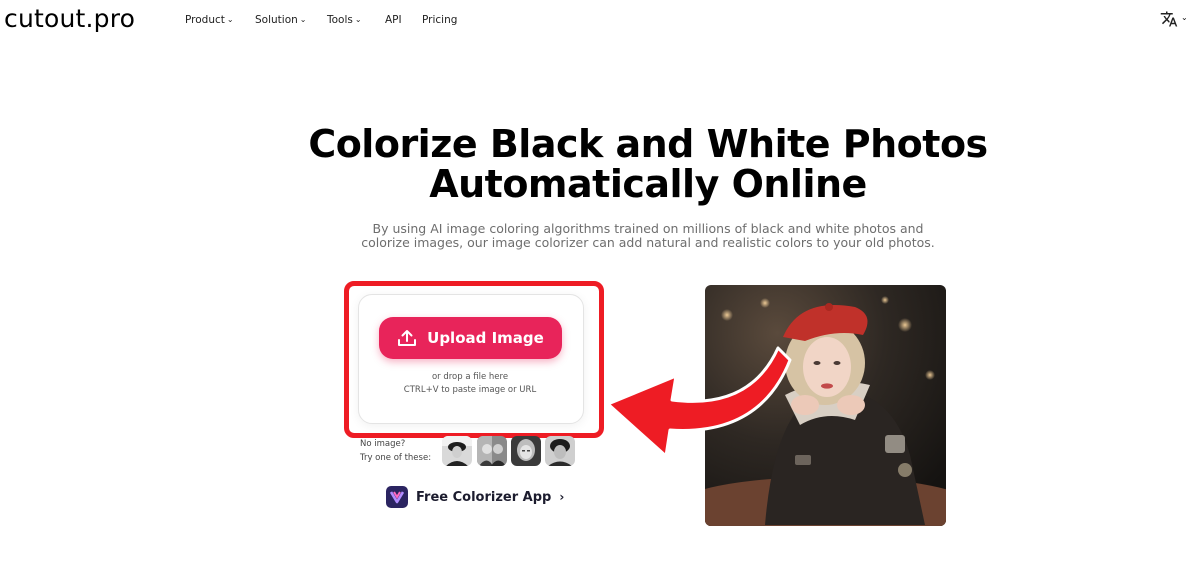 The width and height of the screenshot is (1200, 564). Describe the element at coordinates (340, 20) in the screenshot. I see `nav-tools-label: Tools` at that location.